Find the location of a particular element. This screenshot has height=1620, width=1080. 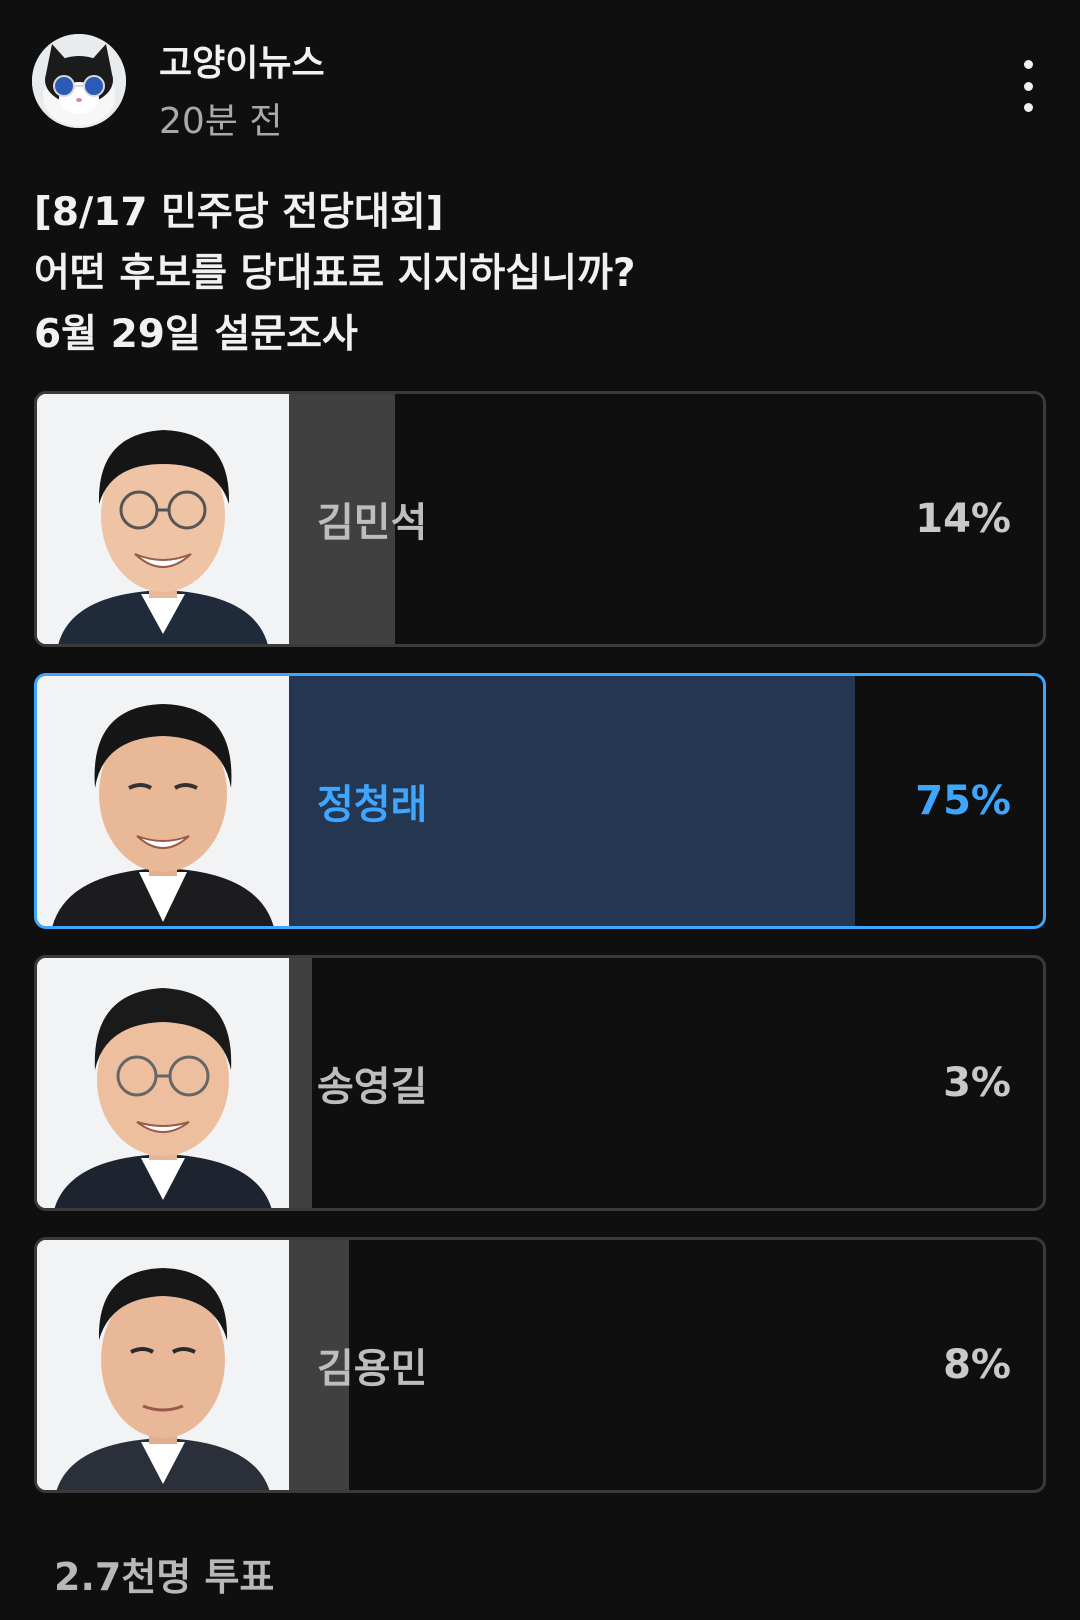

poll-option: 송영길 3% is located at coordinates (540, 1083).